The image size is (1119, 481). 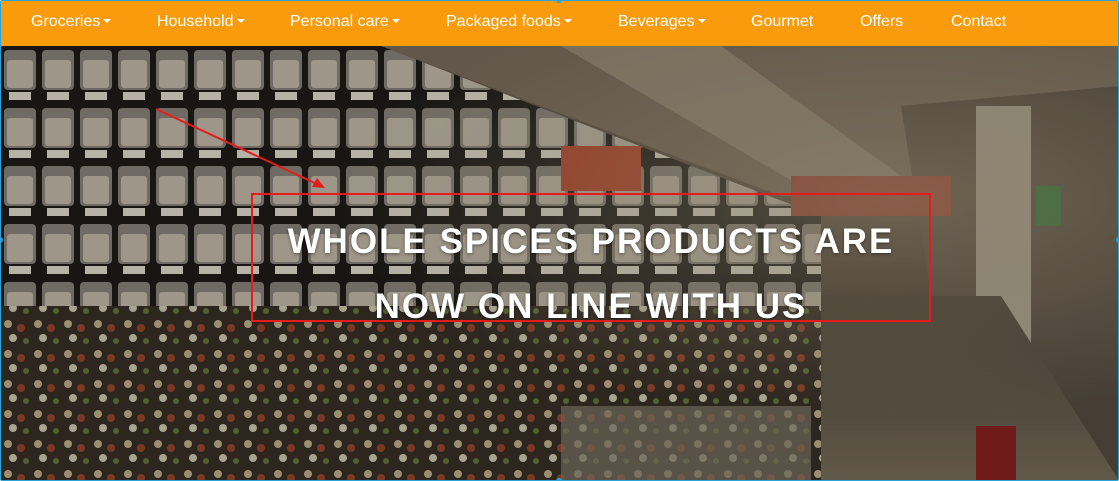 I want to click on nav-item-label: Groceries, so click(x=66, y=21).